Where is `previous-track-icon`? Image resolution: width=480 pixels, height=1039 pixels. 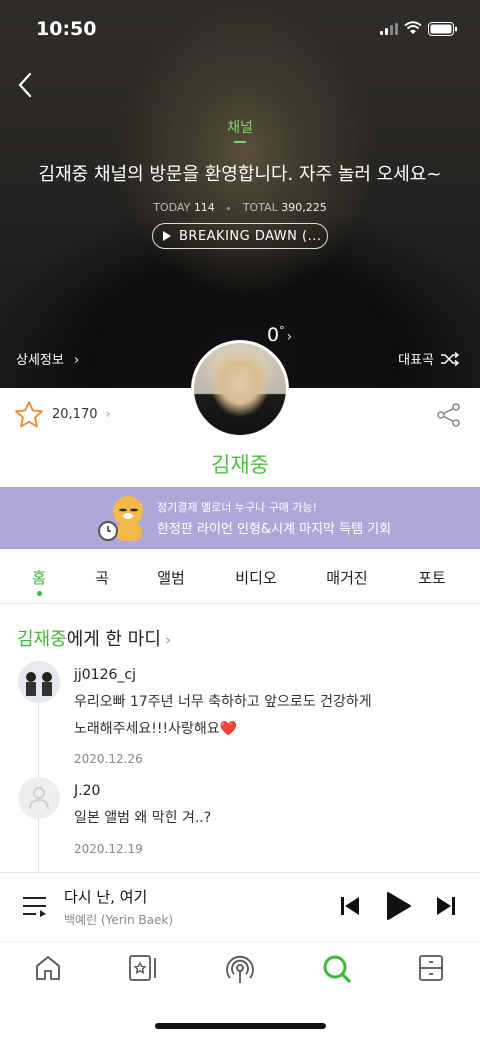
previous-track-icon is located at coordinates (350, 906).